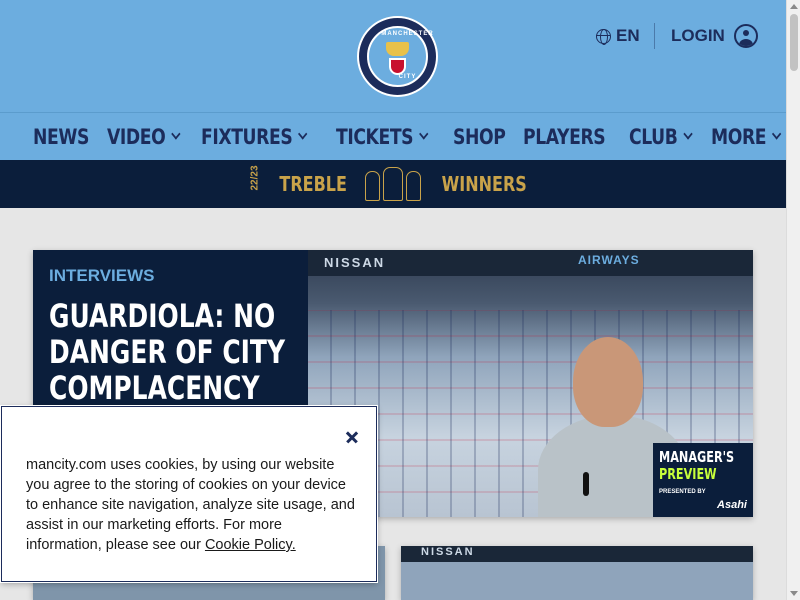 Image resolution: width=800 pixels, height=600 pixels. Describe the element at coordinates (697, 457) in the screenshot. I see `preview-line-1: MANAGER'S` at that location.